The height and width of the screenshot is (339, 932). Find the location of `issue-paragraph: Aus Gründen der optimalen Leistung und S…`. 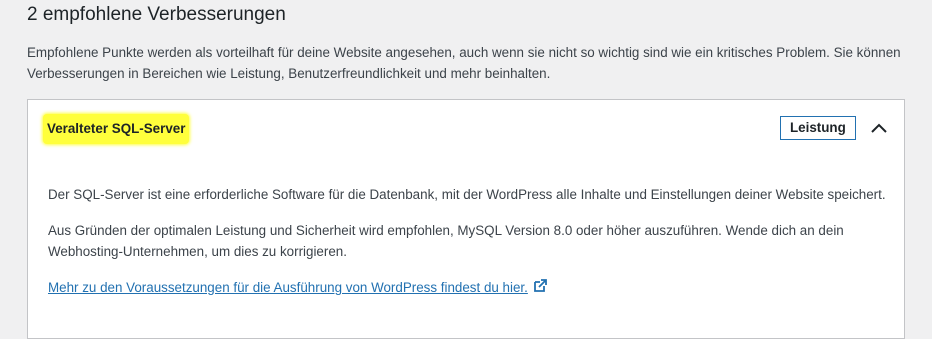

issue-paragraph: Aus Gründen der optimalen Leistung und S… is located at coordinates (446, 241).